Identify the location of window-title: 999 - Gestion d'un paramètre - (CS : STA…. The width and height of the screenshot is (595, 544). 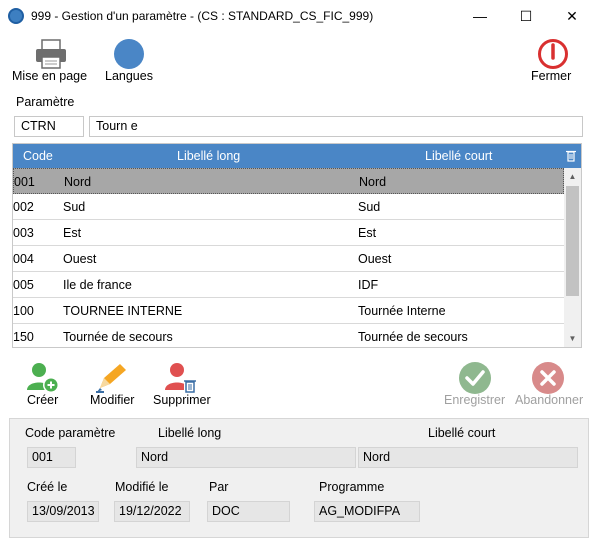
(202, 16).